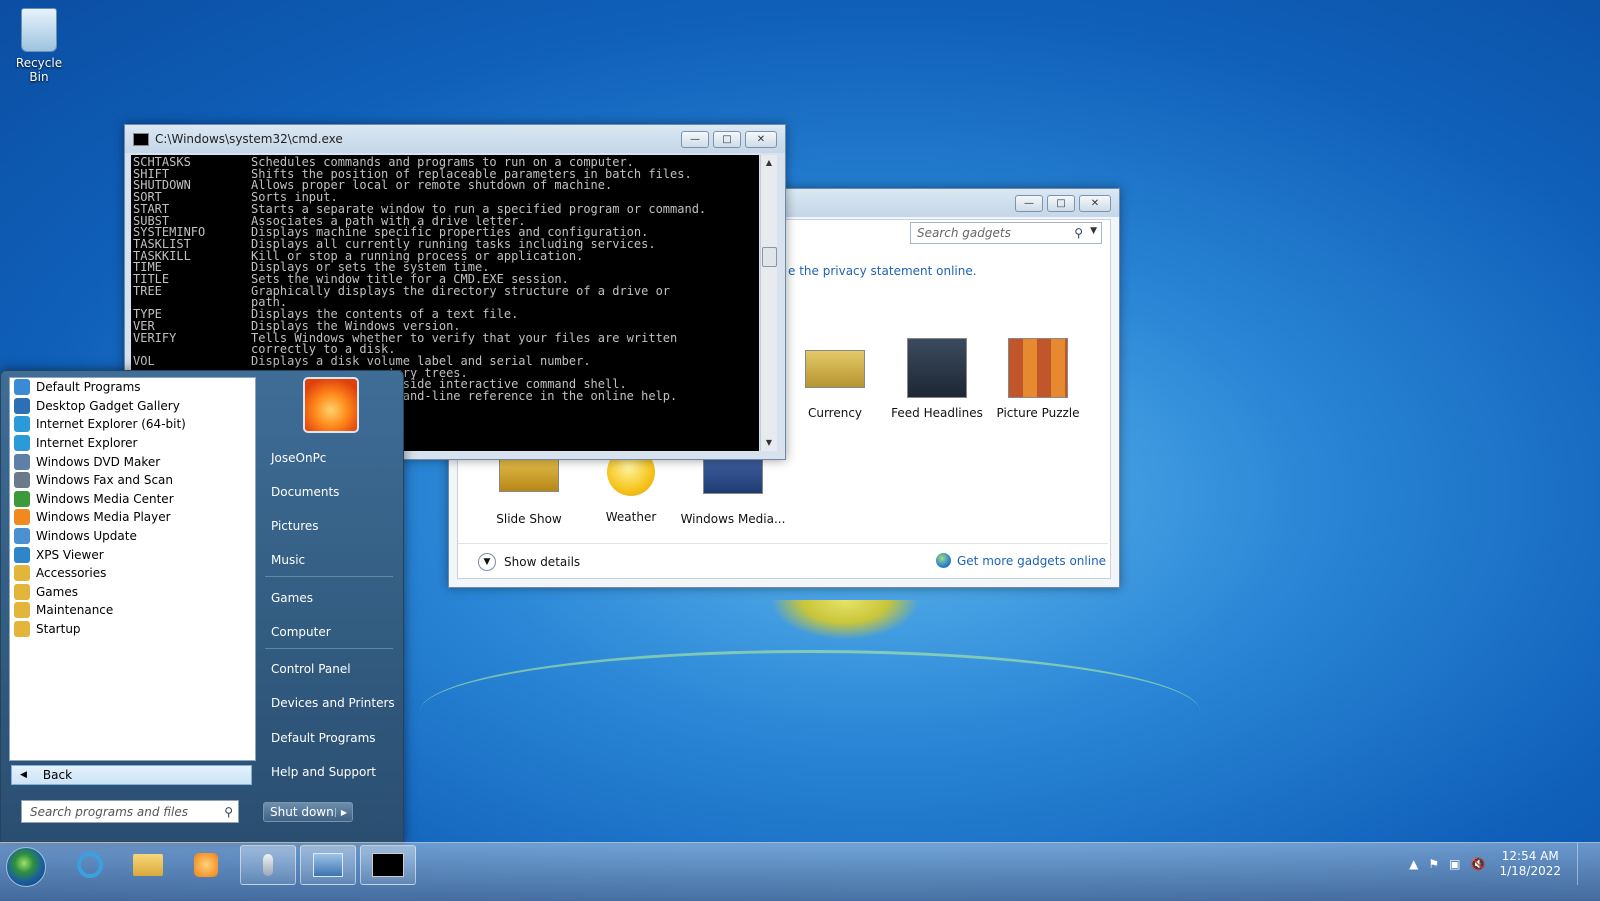 This screenshot has width=1600, height=901. What do you see at coordinates (132, 629) in the screenshot?
I see `start-menu-item: Startup` at bounding box center [132, 629].